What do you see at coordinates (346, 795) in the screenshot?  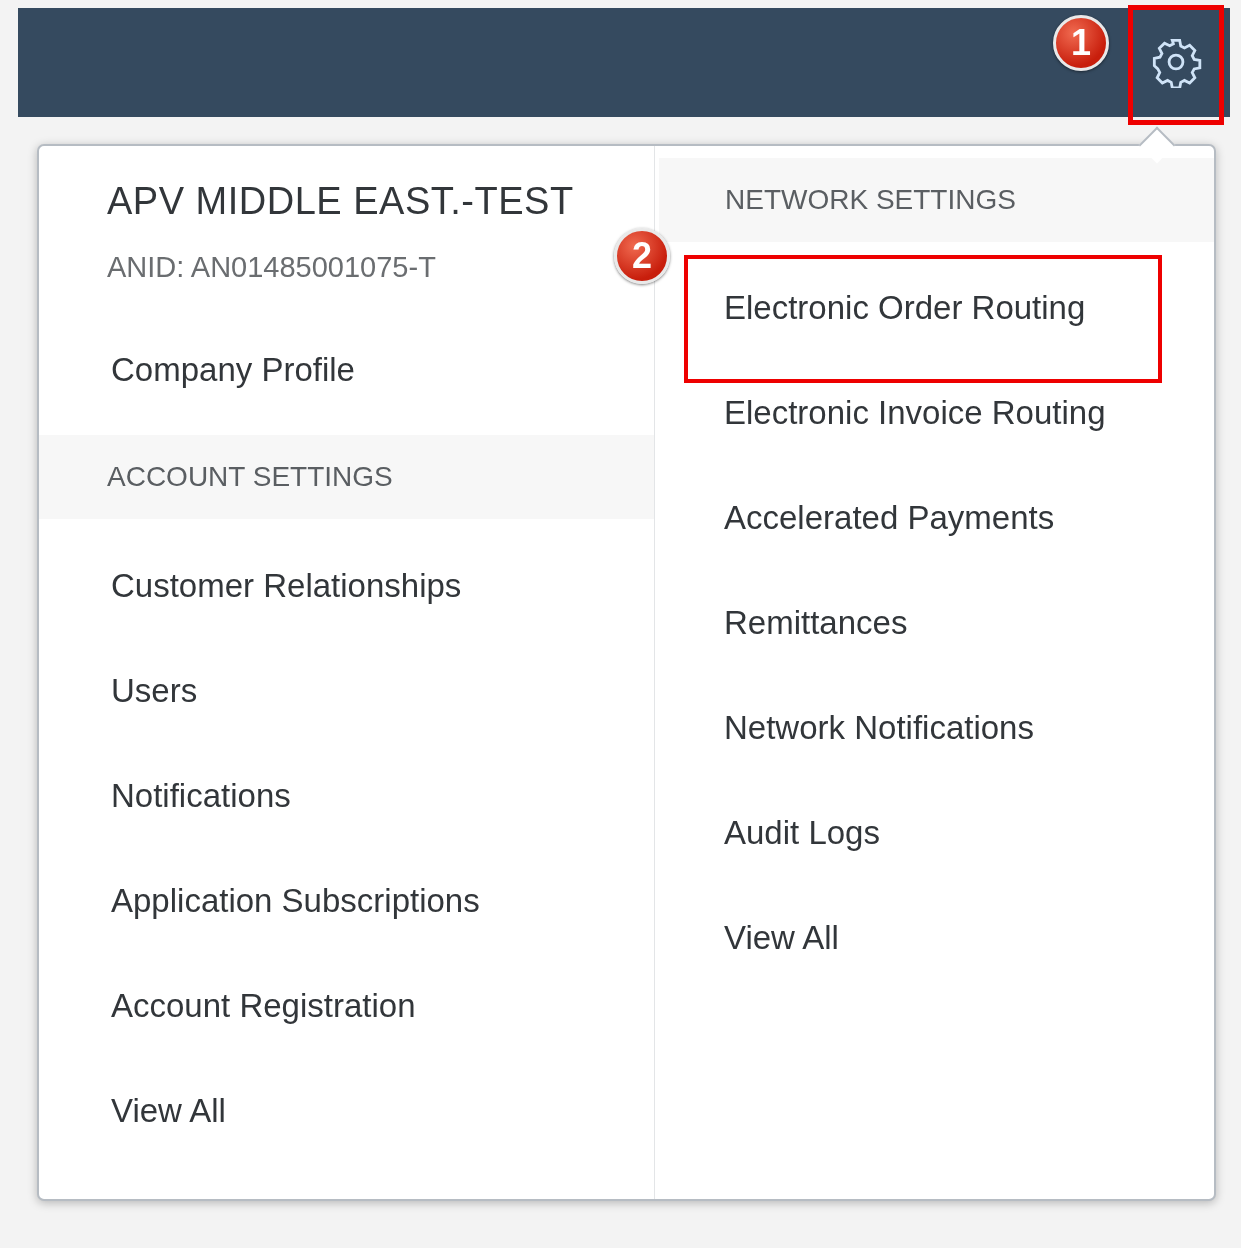 I see `menu-item: Notifications` at bounding box center [346, 795].